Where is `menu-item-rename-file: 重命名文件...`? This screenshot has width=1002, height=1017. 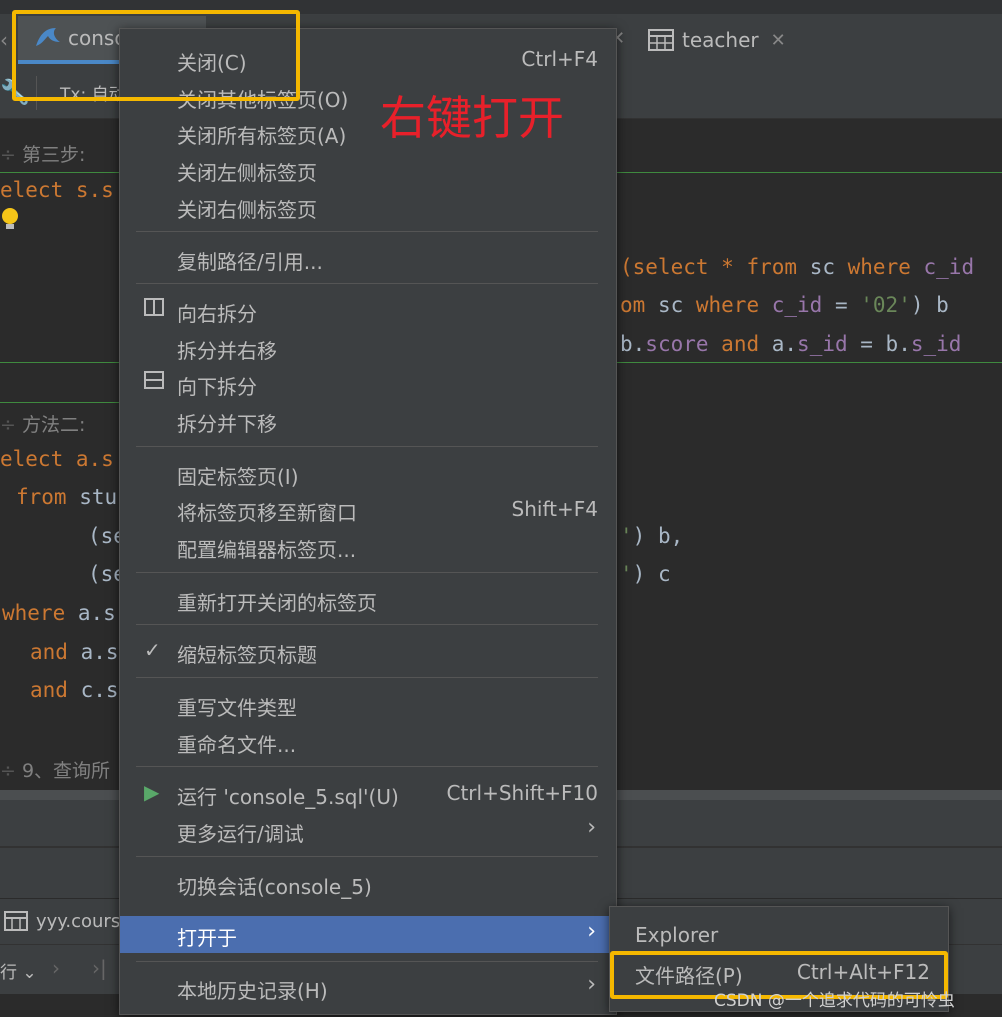 menu-item-rename-file: 重命名文件... is located at coordinates (368, 741).